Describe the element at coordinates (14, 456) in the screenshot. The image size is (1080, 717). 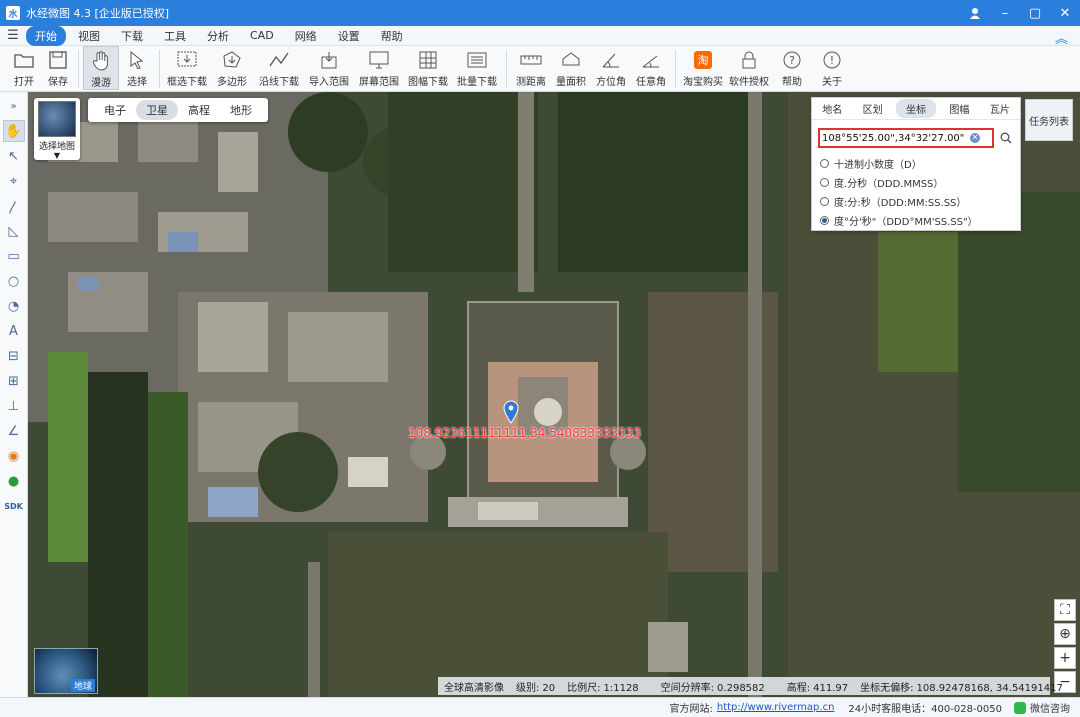
I see `layers-icon: ◉` at that location.